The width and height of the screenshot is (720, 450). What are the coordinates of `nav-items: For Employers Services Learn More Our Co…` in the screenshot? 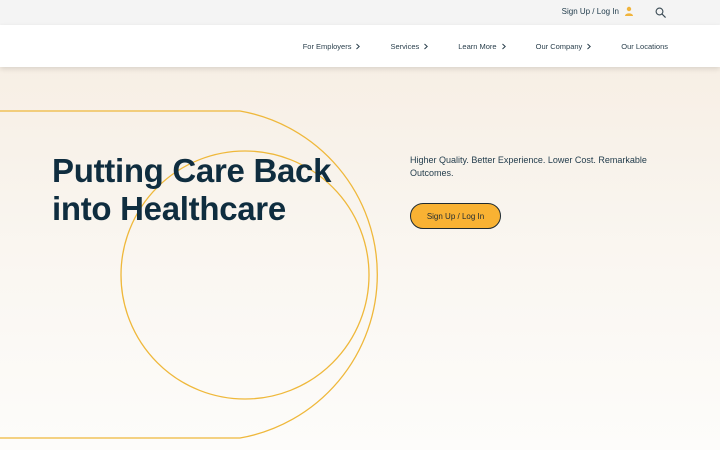 It's located at (471, 46).